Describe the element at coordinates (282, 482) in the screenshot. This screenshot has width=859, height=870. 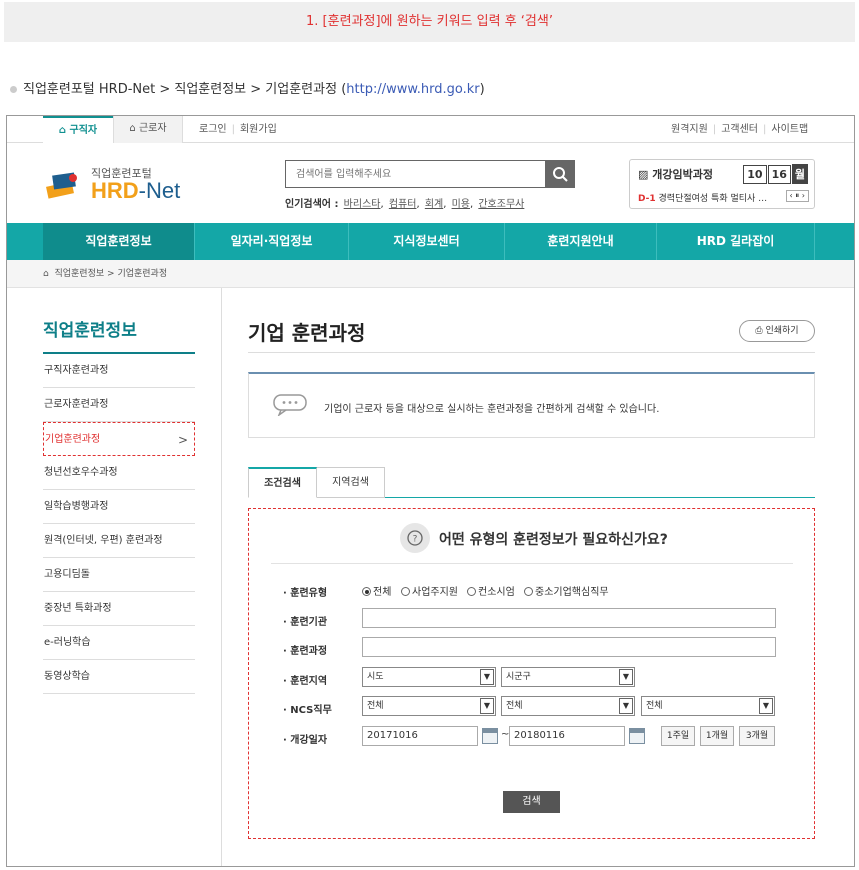
I see `tab-condition-search: 조건검색` at that location.